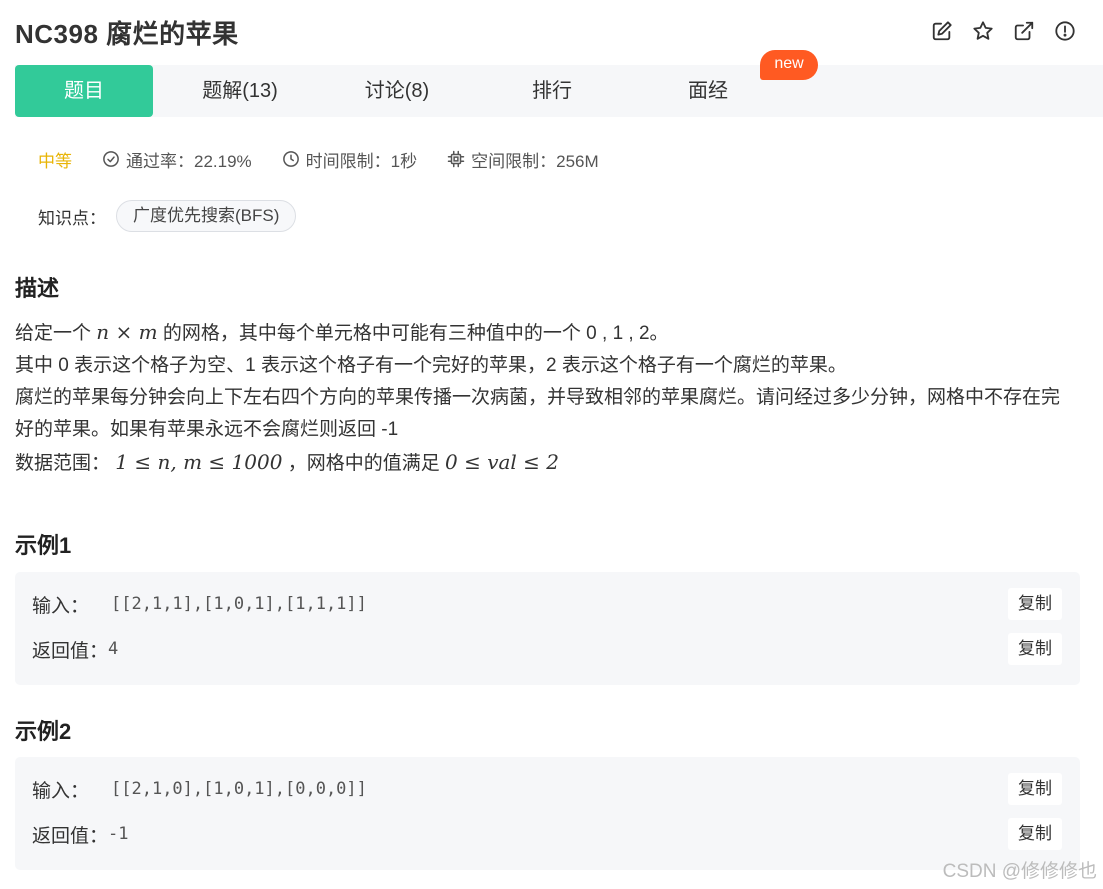 Image resolution: width=1103 pixels, height=889 pixels. I want to click on tab-problem: 题目, so click(84, 91).